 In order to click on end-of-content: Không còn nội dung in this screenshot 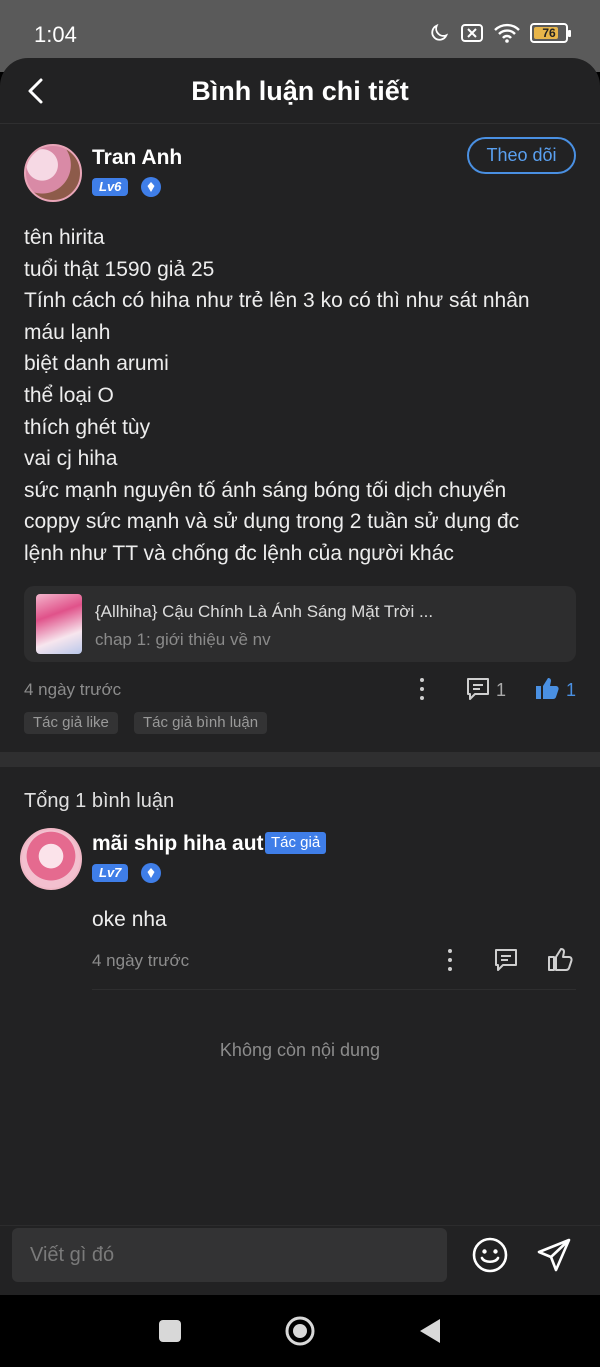, I will do `click(300, 1050)`.